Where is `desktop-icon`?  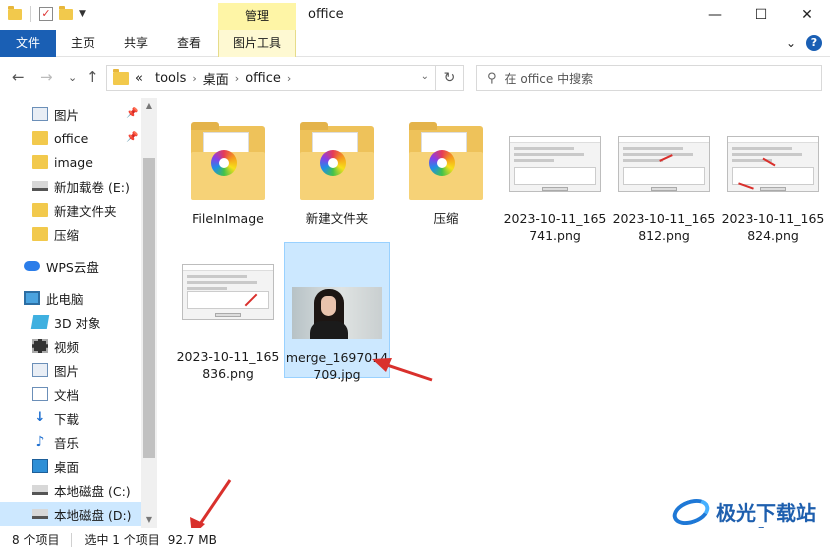 desktop-icon is located at coordinates (40, 466).